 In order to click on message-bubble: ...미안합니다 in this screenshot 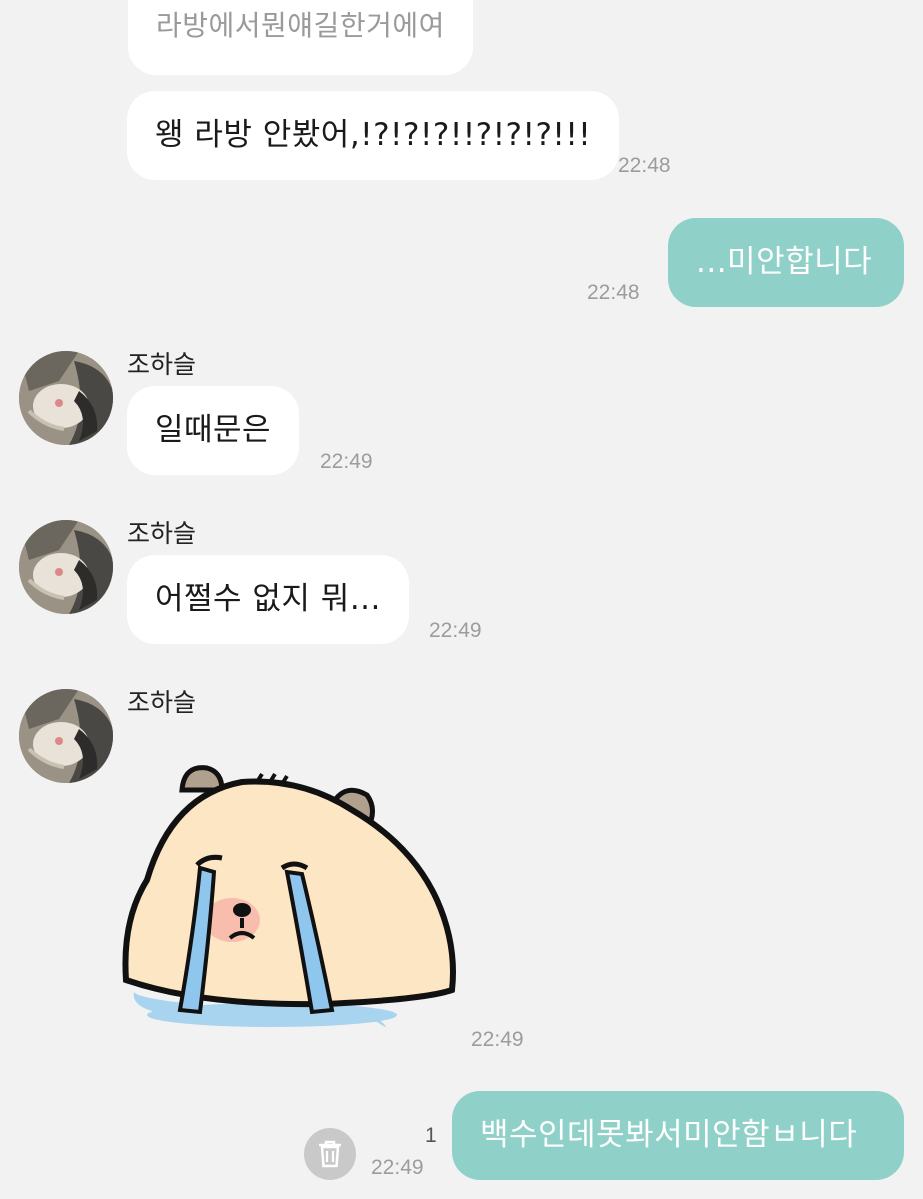, I will do `click(786, 262)`.